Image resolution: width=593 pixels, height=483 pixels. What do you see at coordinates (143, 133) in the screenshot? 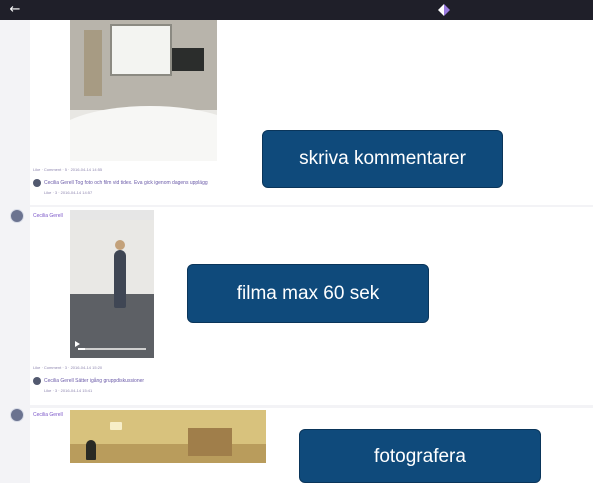
I see `photo-table` at bounding box center [143, 133].